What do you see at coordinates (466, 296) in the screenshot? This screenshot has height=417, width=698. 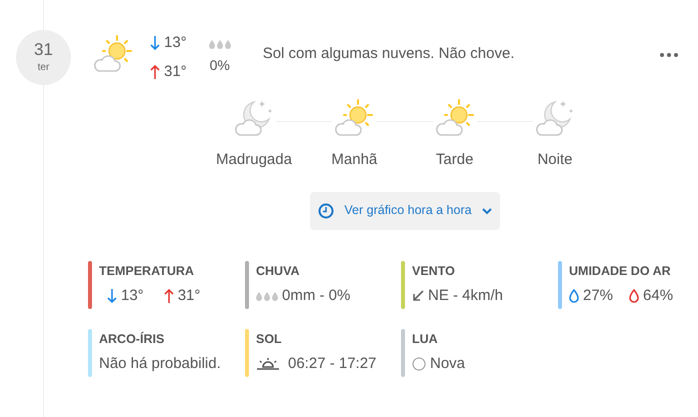 I see `detail-value: NE - 4km/h` at bounding box center [466, 296].